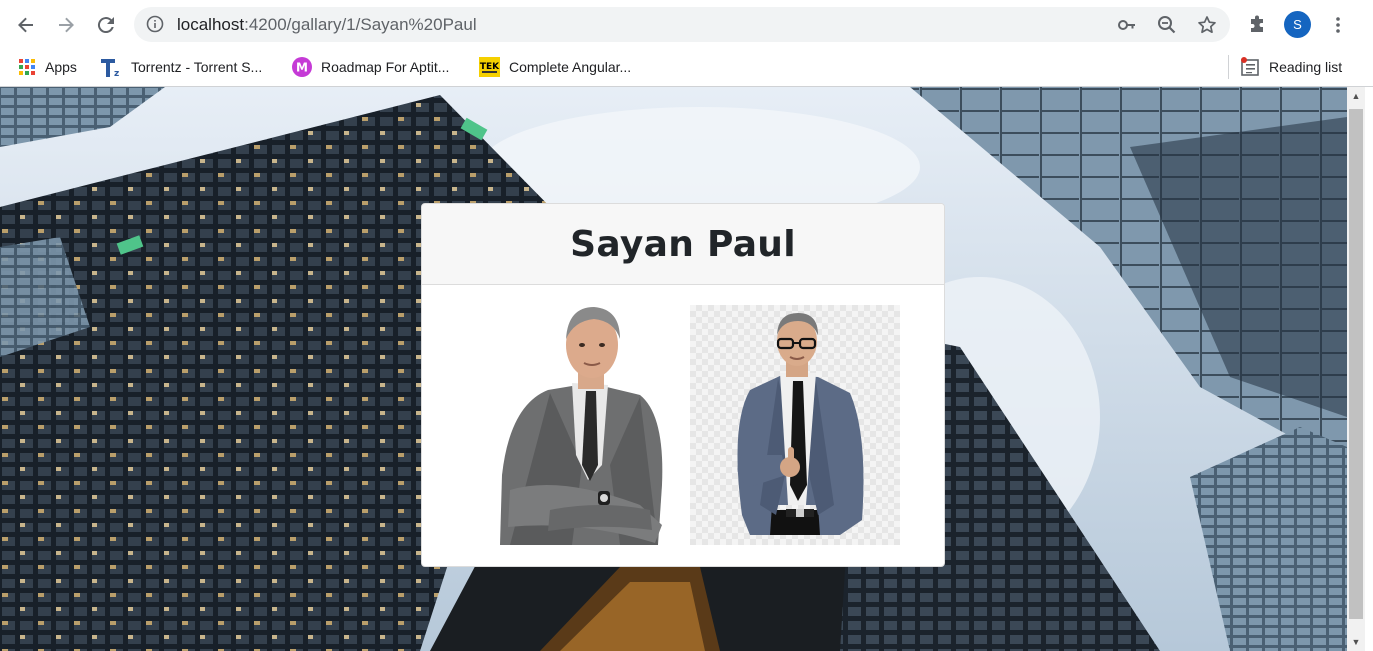  I want to click on forward-arrow-icon, so click(66, 25).